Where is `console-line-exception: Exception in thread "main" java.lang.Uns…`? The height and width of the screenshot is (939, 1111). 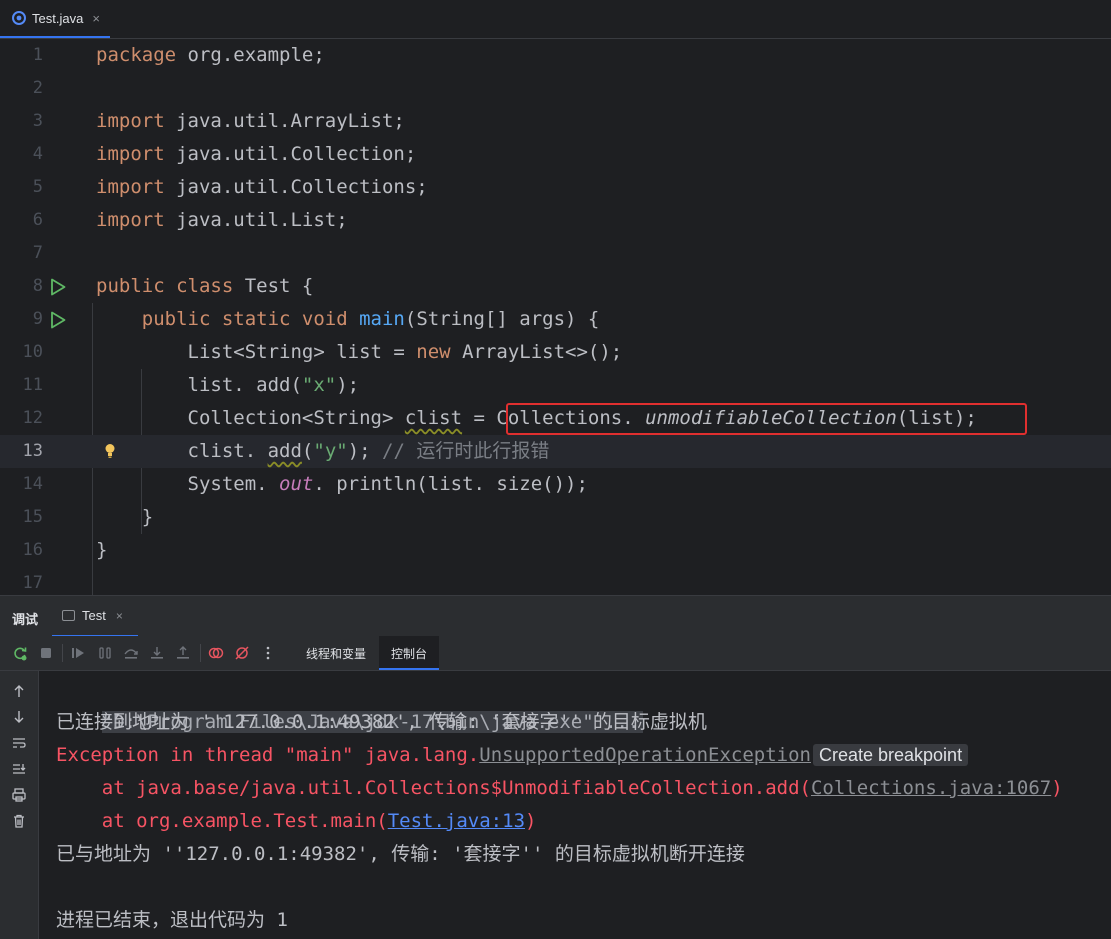
console-line-exception: Exception in thread "main" java.lang.Uns… is located at coordinates (512, 755).